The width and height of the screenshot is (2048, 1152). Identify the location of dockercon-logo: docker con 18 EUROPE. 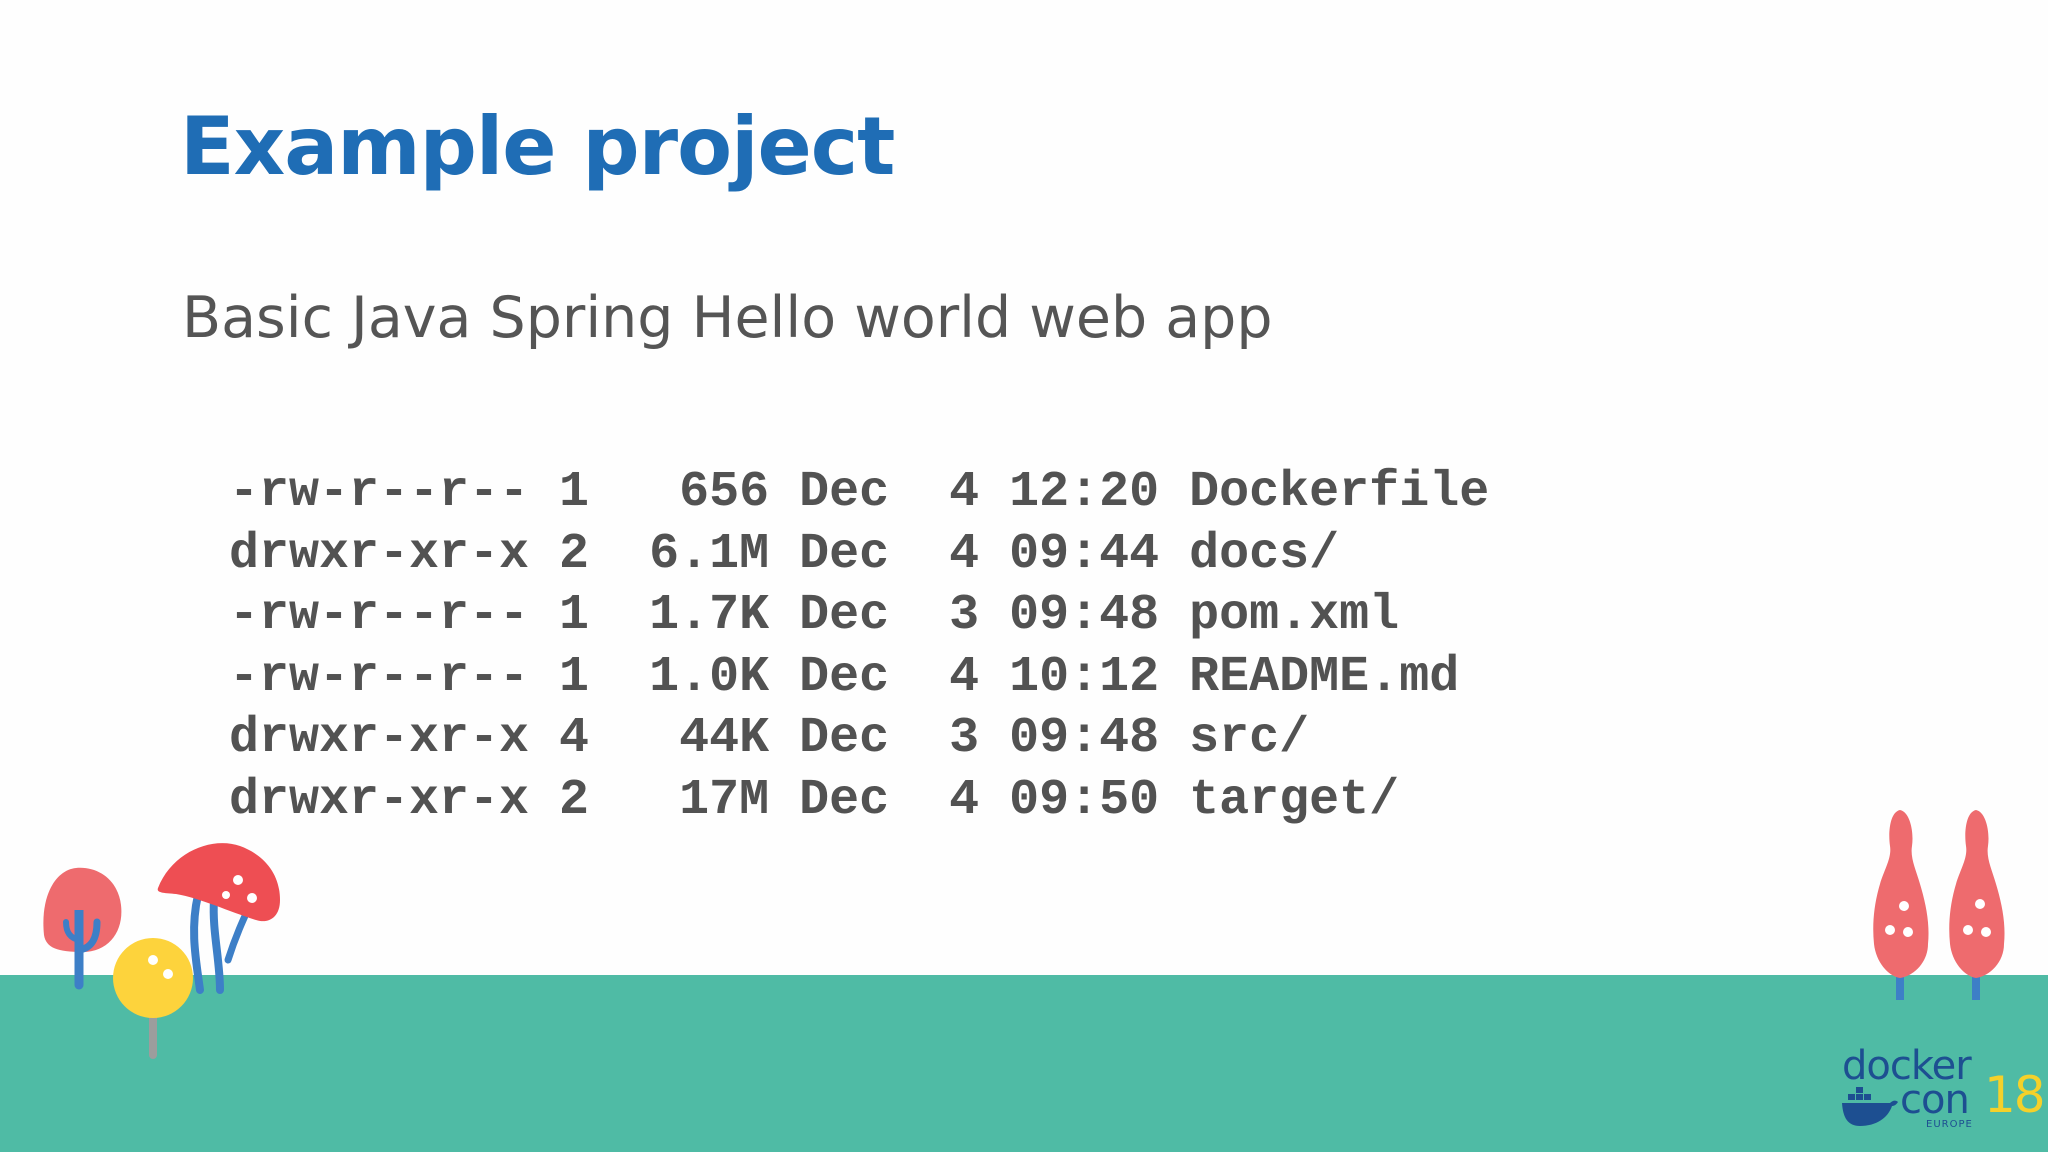
(1942, 1091).